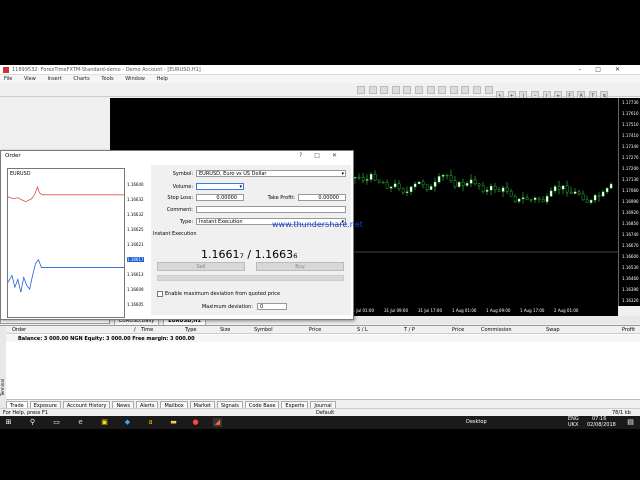 This screenshot has width=640, height=480. Describe the element at coordinates (150, 422) in the screenshot. I see `amazon-icon: a` at that location.